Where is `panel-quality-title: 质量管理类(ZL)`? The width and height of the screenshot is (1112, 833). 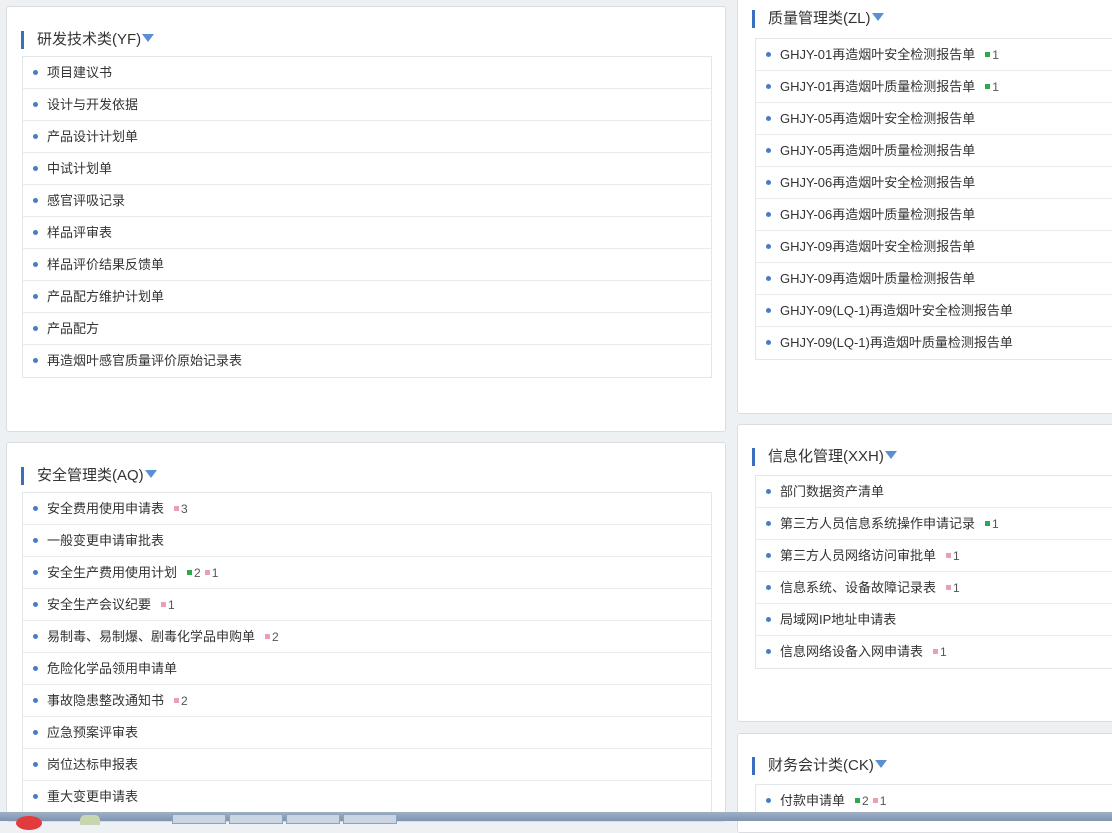
panel-quality-title: 质量管理类(ZL) is located at coordinates (819, 18).